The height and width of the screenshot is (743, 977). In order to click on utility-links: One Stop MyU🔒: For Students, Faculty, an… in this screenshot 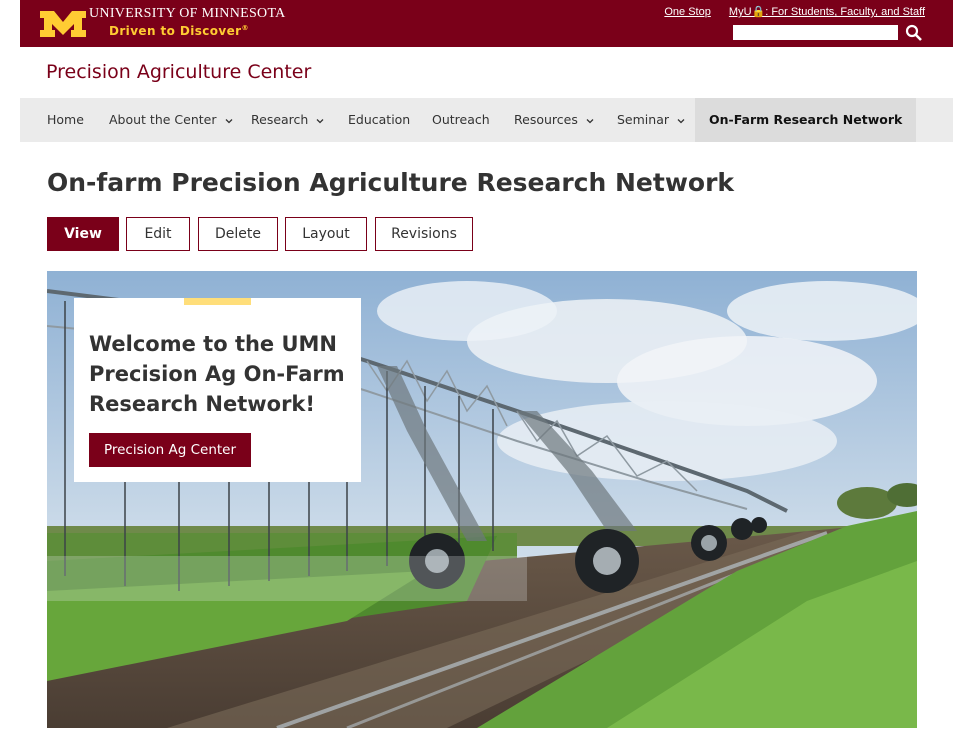, I will do `click(787, 11)`.